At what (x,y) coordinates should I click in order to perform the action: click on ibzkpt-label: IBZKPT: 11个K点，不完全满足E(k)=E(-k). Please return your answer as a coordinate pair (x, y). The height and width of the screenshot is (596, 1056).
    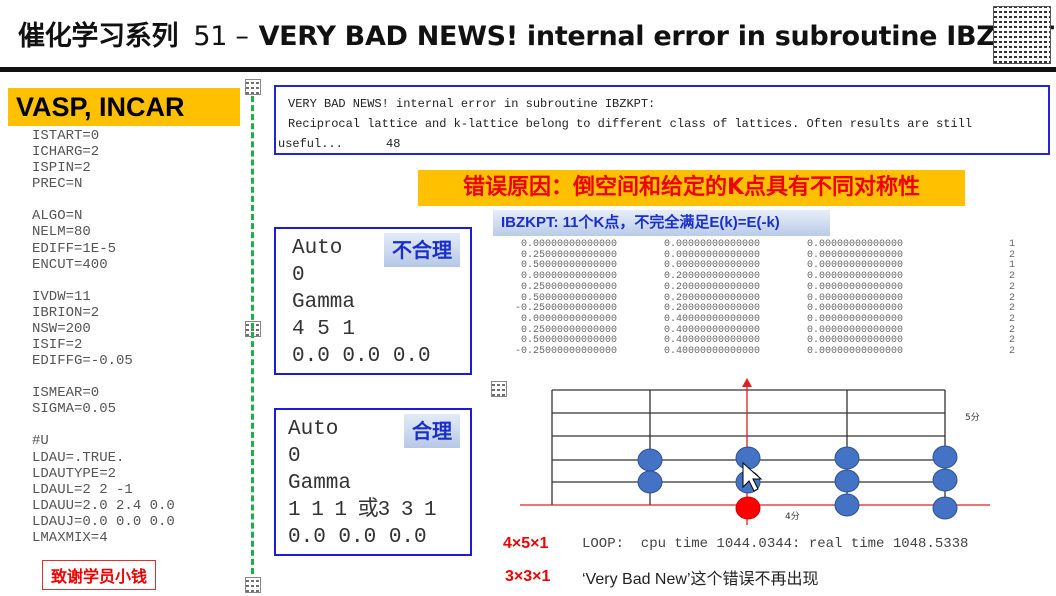
    Looking at the image, I should click on (661, 223).